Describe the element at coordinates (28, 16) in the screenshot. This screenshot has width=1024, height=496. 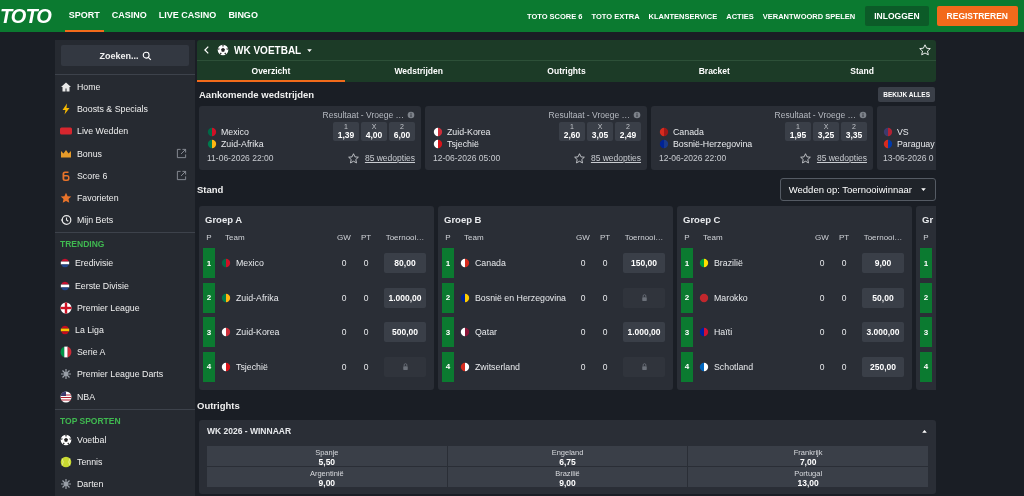
I see `logo: TOTO` at that location.